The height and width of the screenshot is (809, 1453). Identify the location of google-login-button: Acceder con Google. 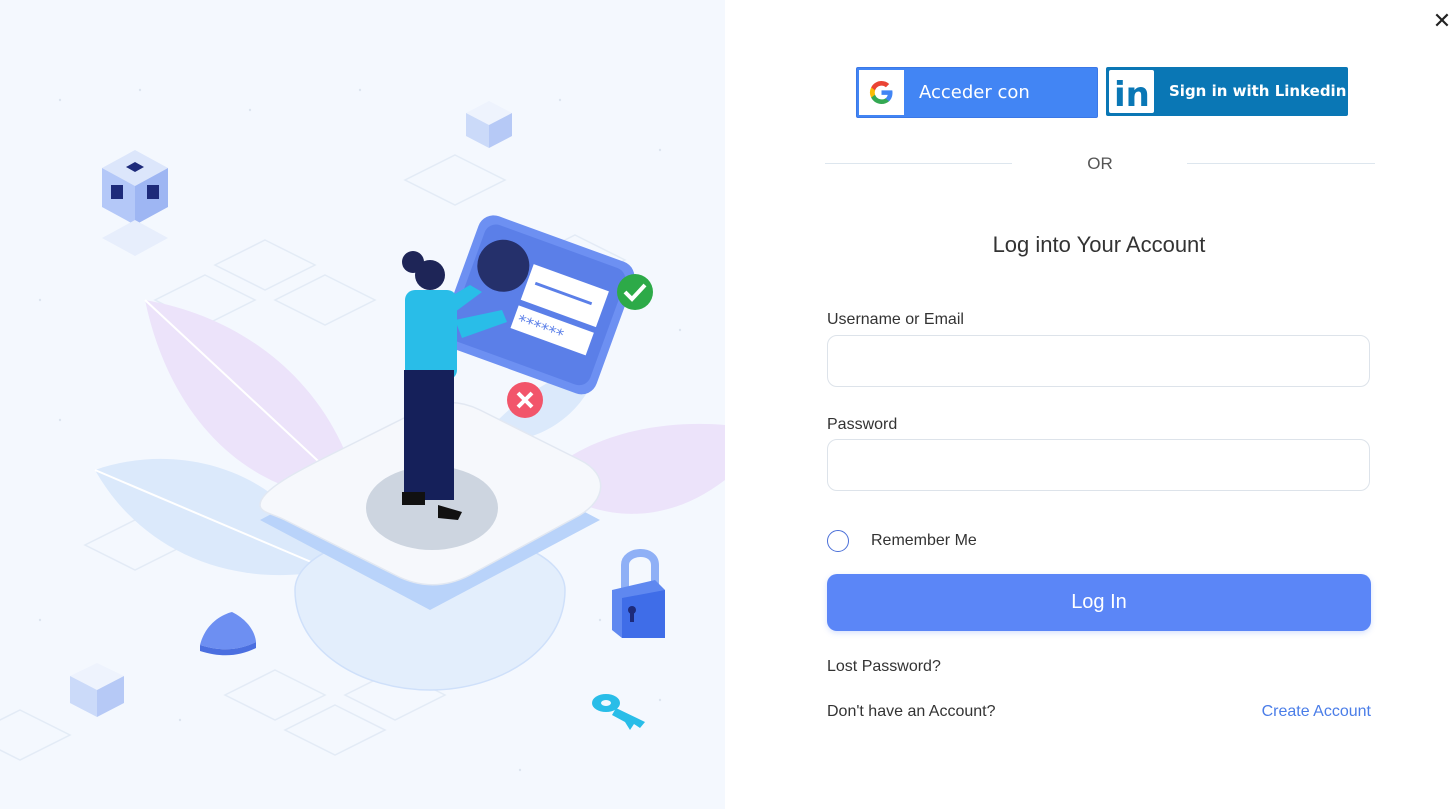
(977, 109).